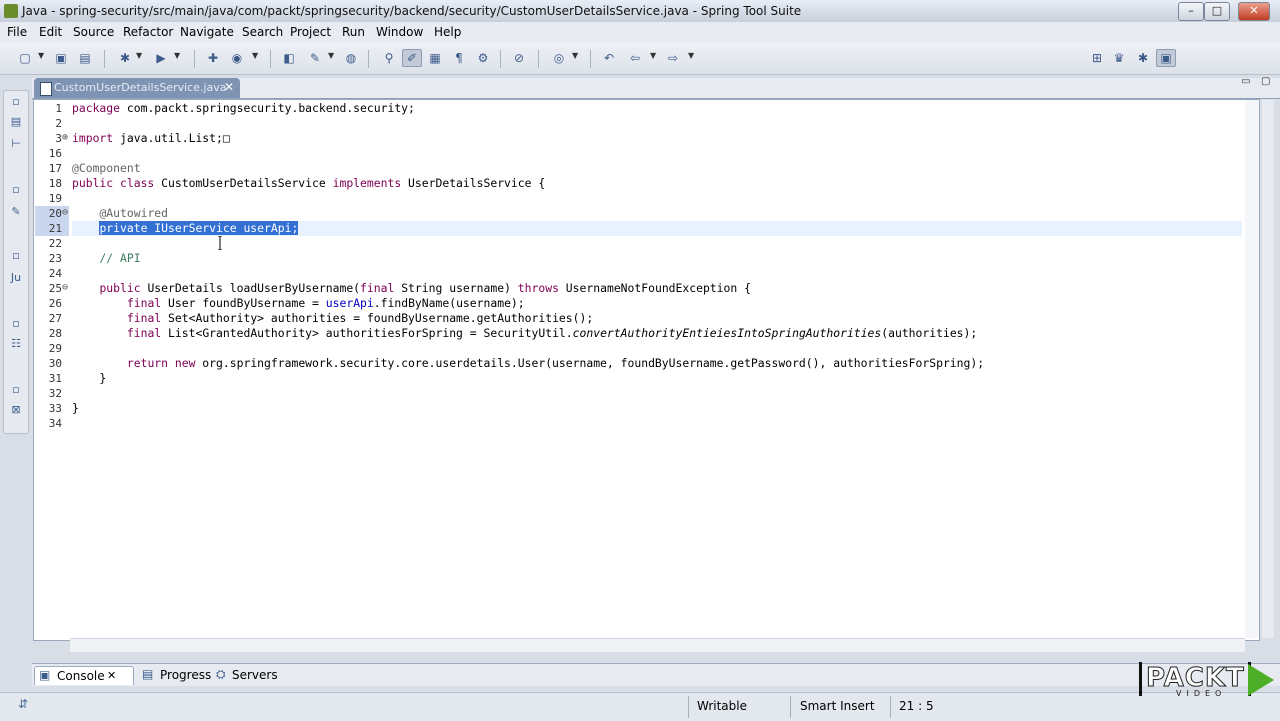 This screenshot has width=1280, height=721. What do you see at coordinates (161, 58) in the screenshot?
I see `run-icon: ▶` at bounding box center [161, 58].